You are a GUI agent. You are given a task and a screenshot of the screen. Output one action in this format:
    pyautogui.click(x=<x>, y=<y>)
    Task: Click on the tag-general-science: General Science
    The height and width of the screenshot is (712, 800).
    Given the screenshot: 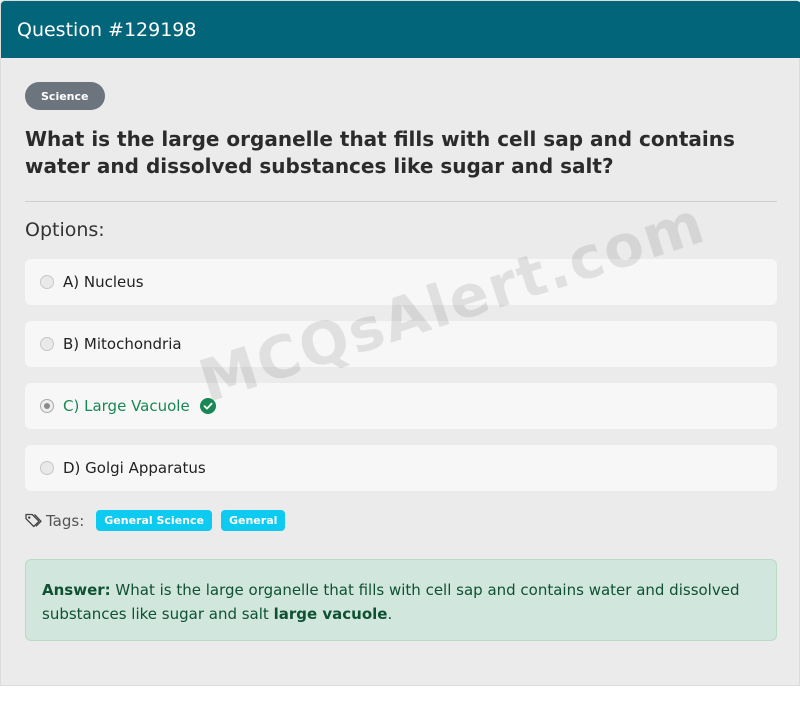 What is the action you would take?
    pyautogui.click(x=154, y=520)
    